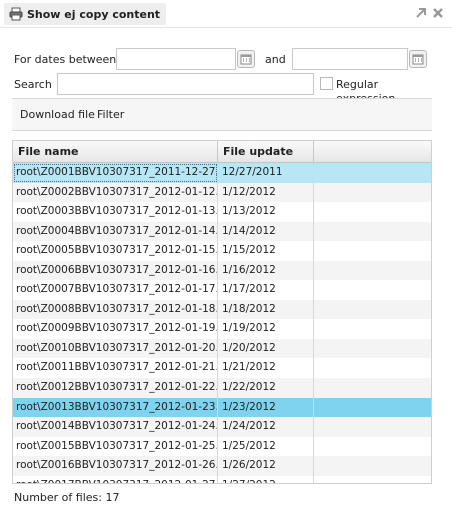 The image size is (452, 514). I want to click on file-count-value: 17, so click(112, 497).